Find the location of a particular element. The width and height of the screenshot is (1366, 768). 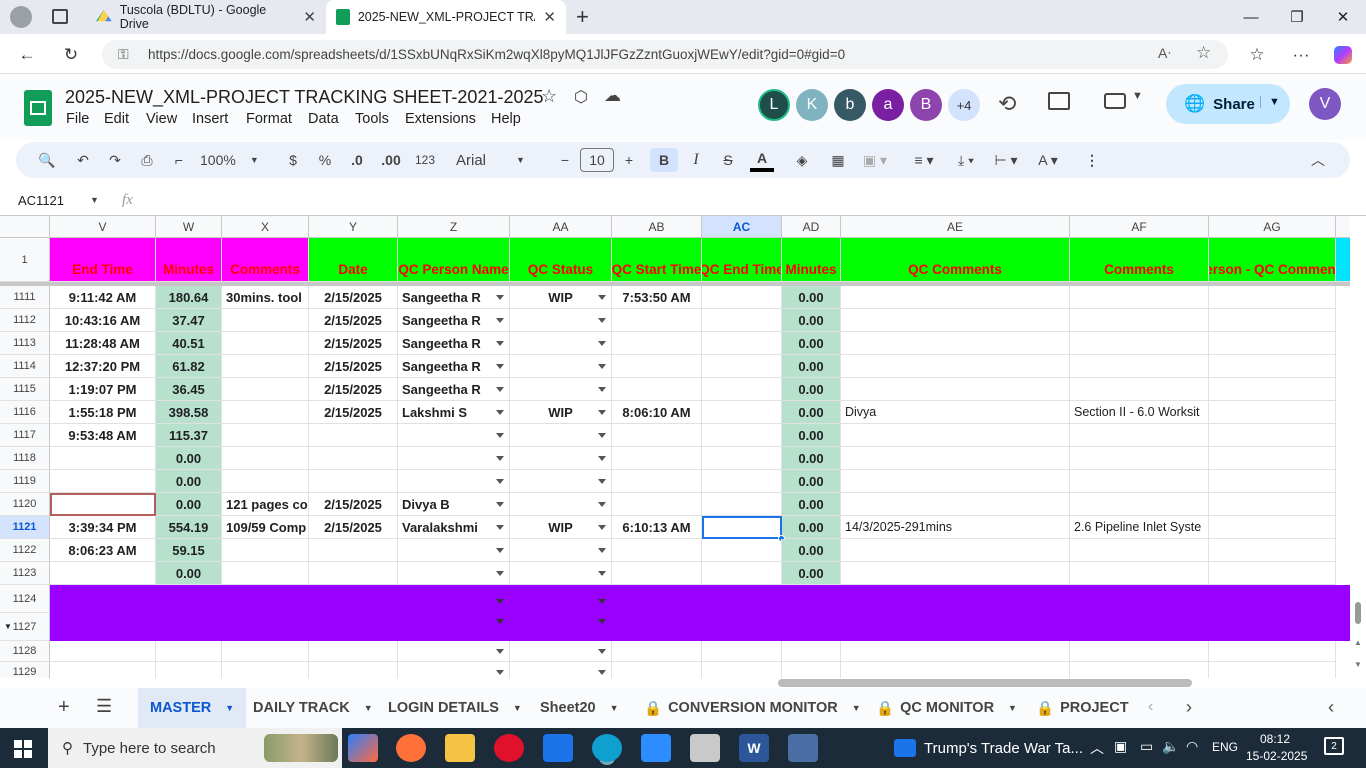

menu-help: Help is located at coordinates (506, 119).